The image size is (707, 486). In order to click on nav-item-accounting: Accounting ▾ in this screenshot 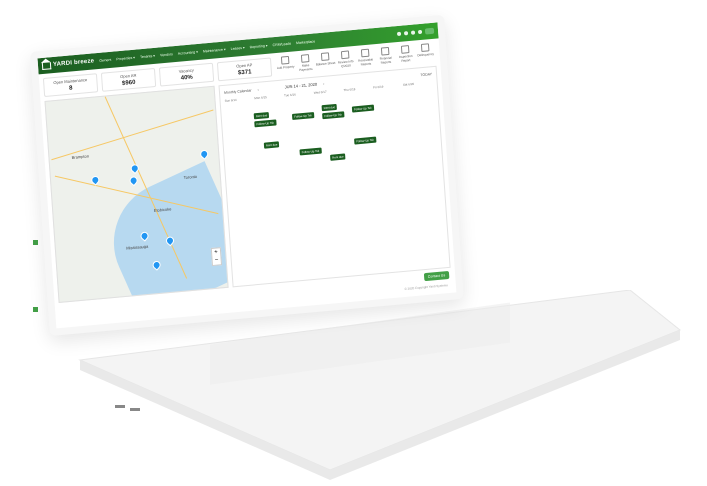, I will do `click(188, 53)`.